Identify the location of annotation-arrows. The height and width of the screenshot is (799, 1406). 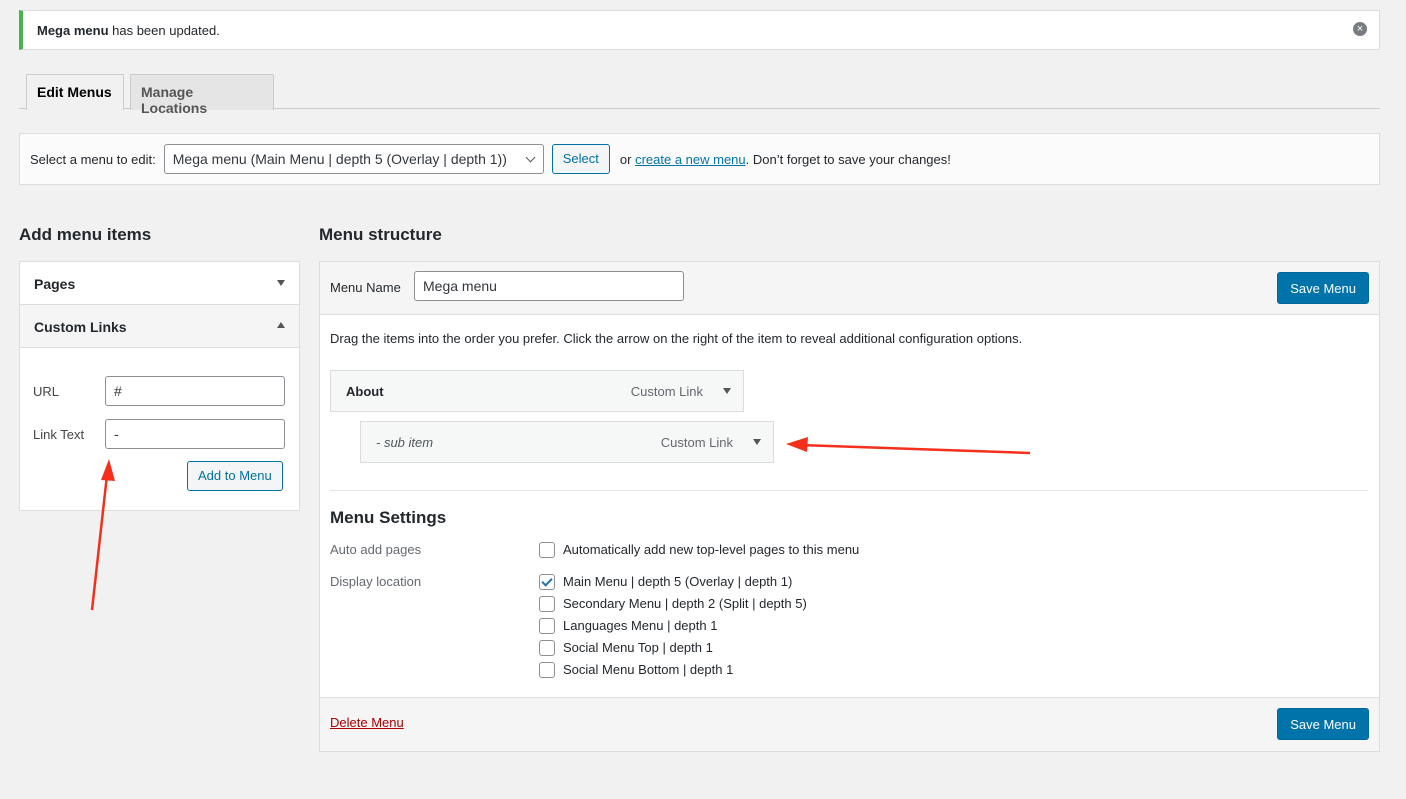
(560, 524).